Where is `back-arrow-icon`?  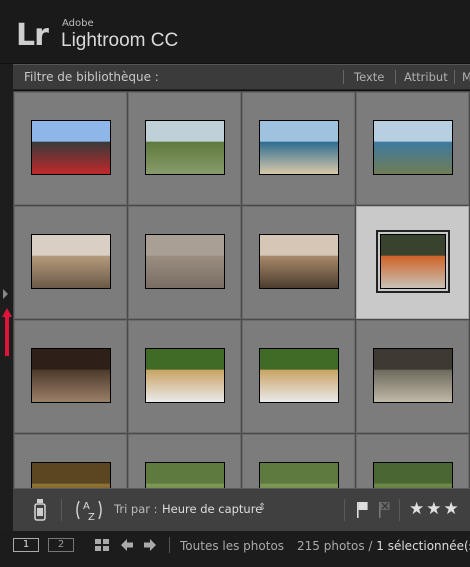 back-arrow-icon is located at coordinates (127, 545).